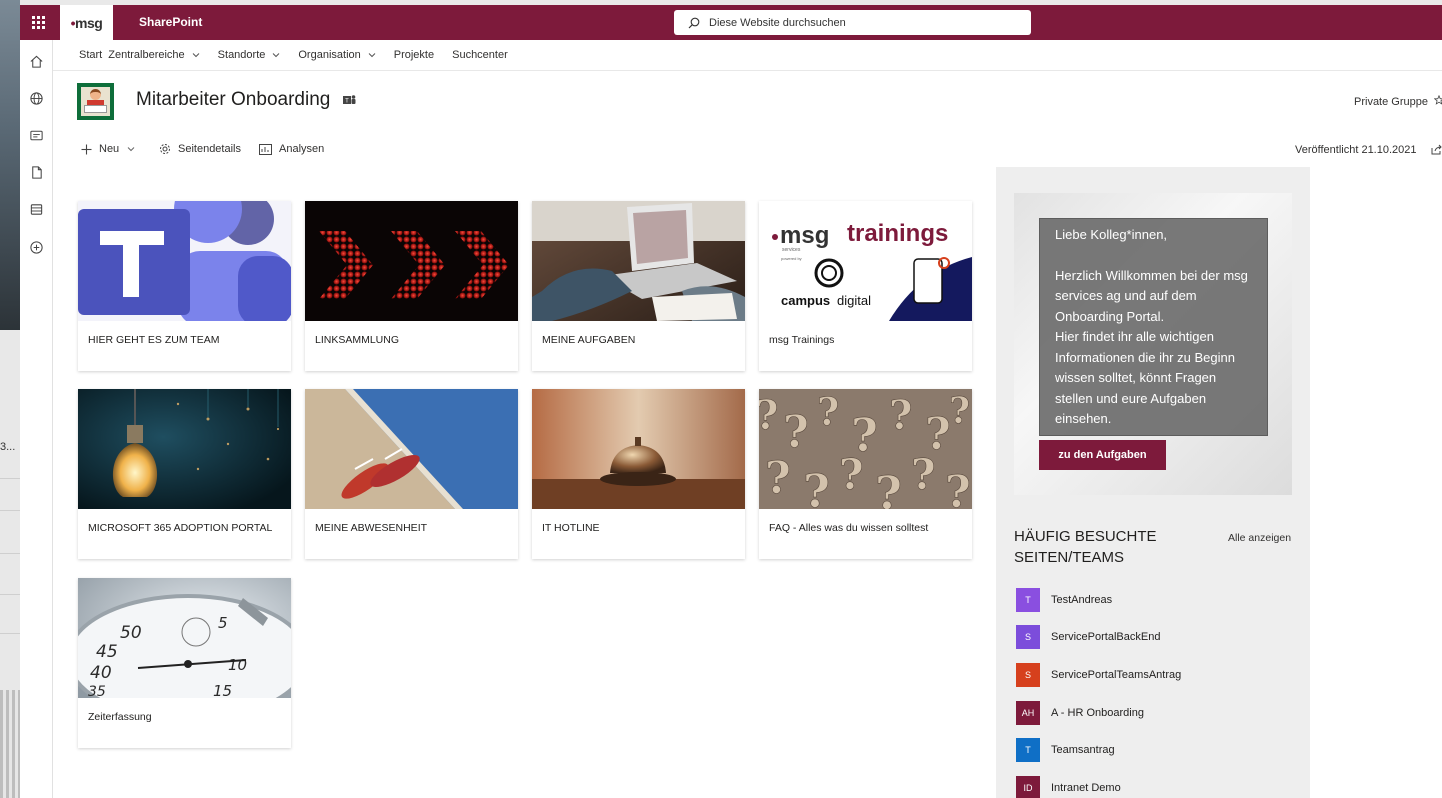 Image resolution: width=1442 pixels, height=798 pixels. What do you see at coordinates (89, 22) in the screenshot?
I see `logo-text: msg` at bounding box center [89, 22].